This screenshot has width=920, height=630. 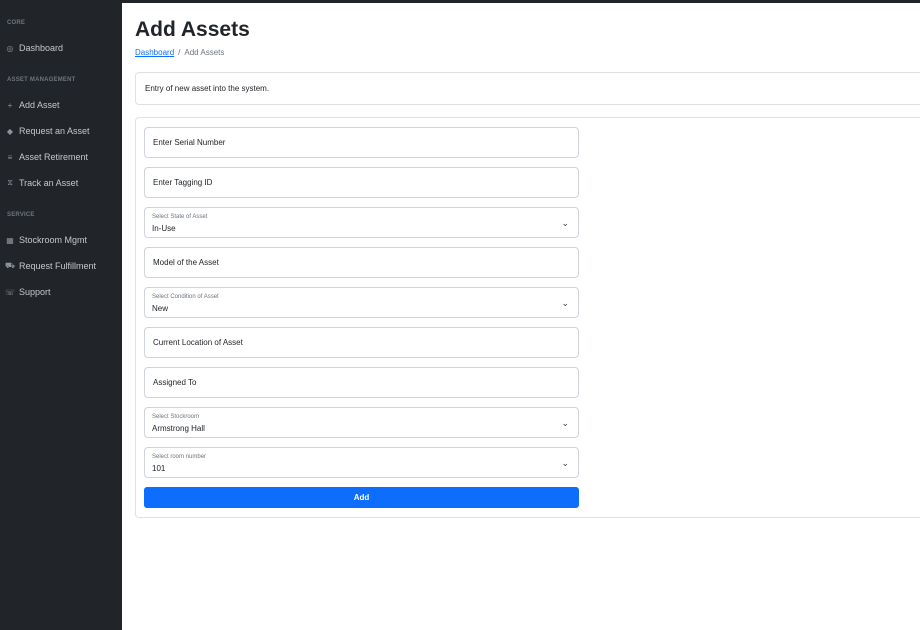 What do you see at coordinates (160, 308) in the screenshot?
I see `condition-select-value: New` at bounding box center [160, 308].